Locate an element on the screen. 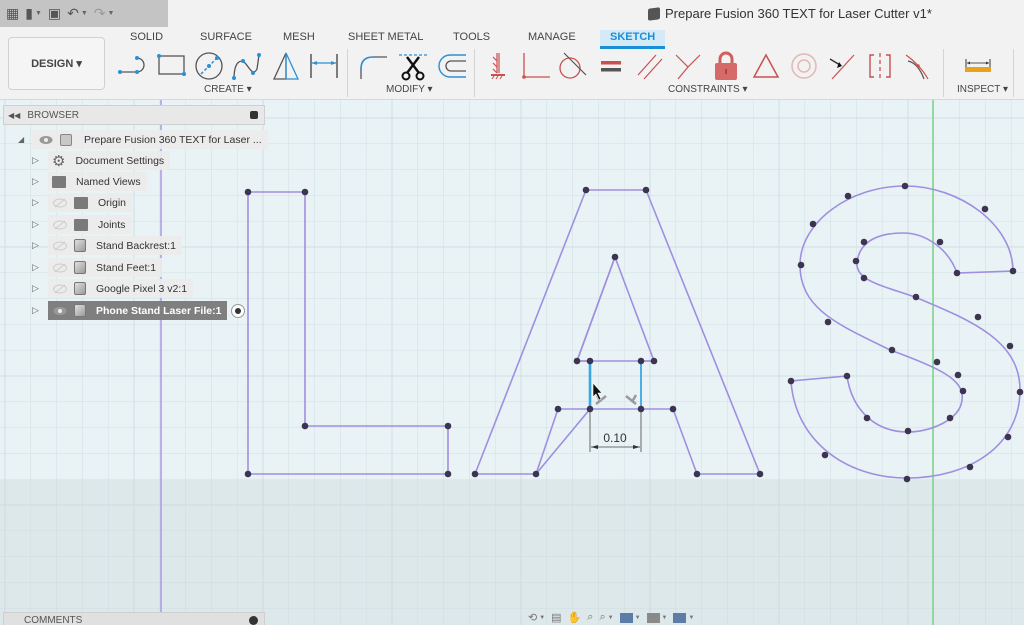 The image size is (1024, 625). parallel-constraint-button is located at coordinates (650, 66).